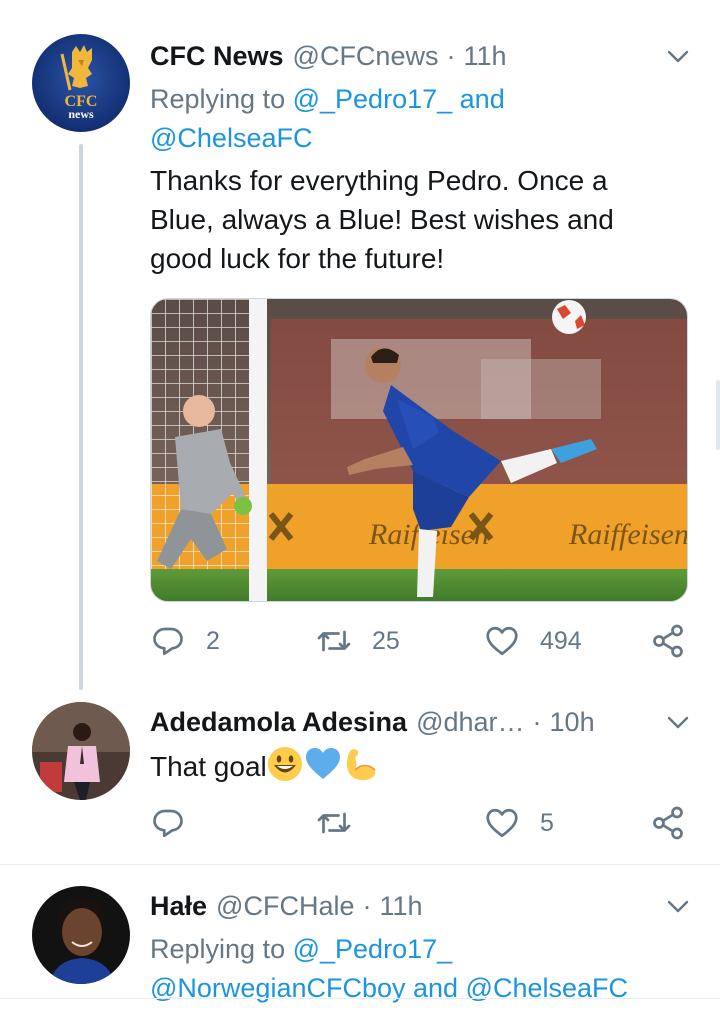  What do you see at coordinates (322, 763) in the screenshot?
I see `blue-heart-emoji` at bounding box center [322, 763].